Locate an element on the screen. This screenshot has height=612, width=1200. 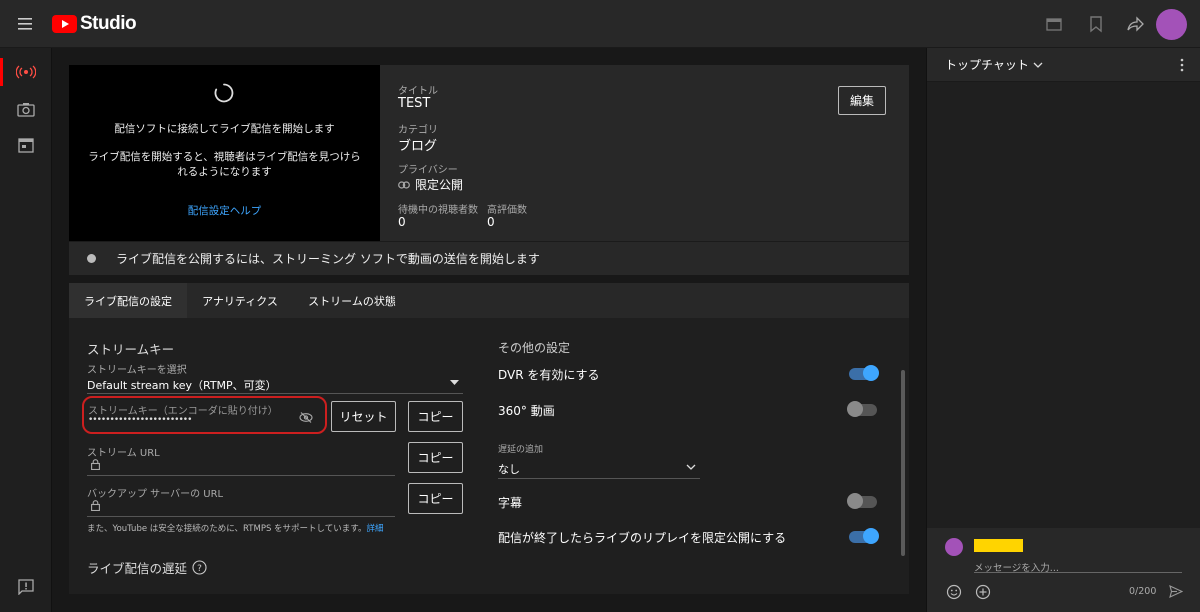
replay-toggle is located at coordinates (864, 536).